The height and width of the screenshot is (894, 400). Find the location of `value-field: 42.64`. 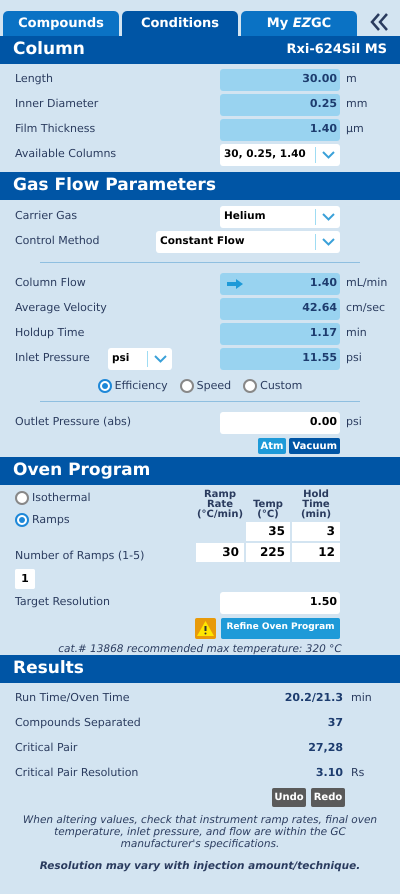

value-field: 42.64 is located at coordinates (280, 309).